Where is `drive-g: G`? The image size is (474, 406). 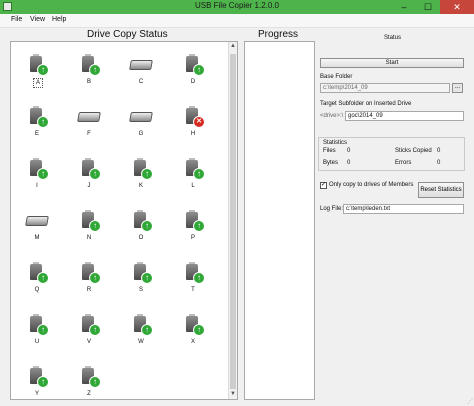 drive-g: G is located at coordinates (141, 124).